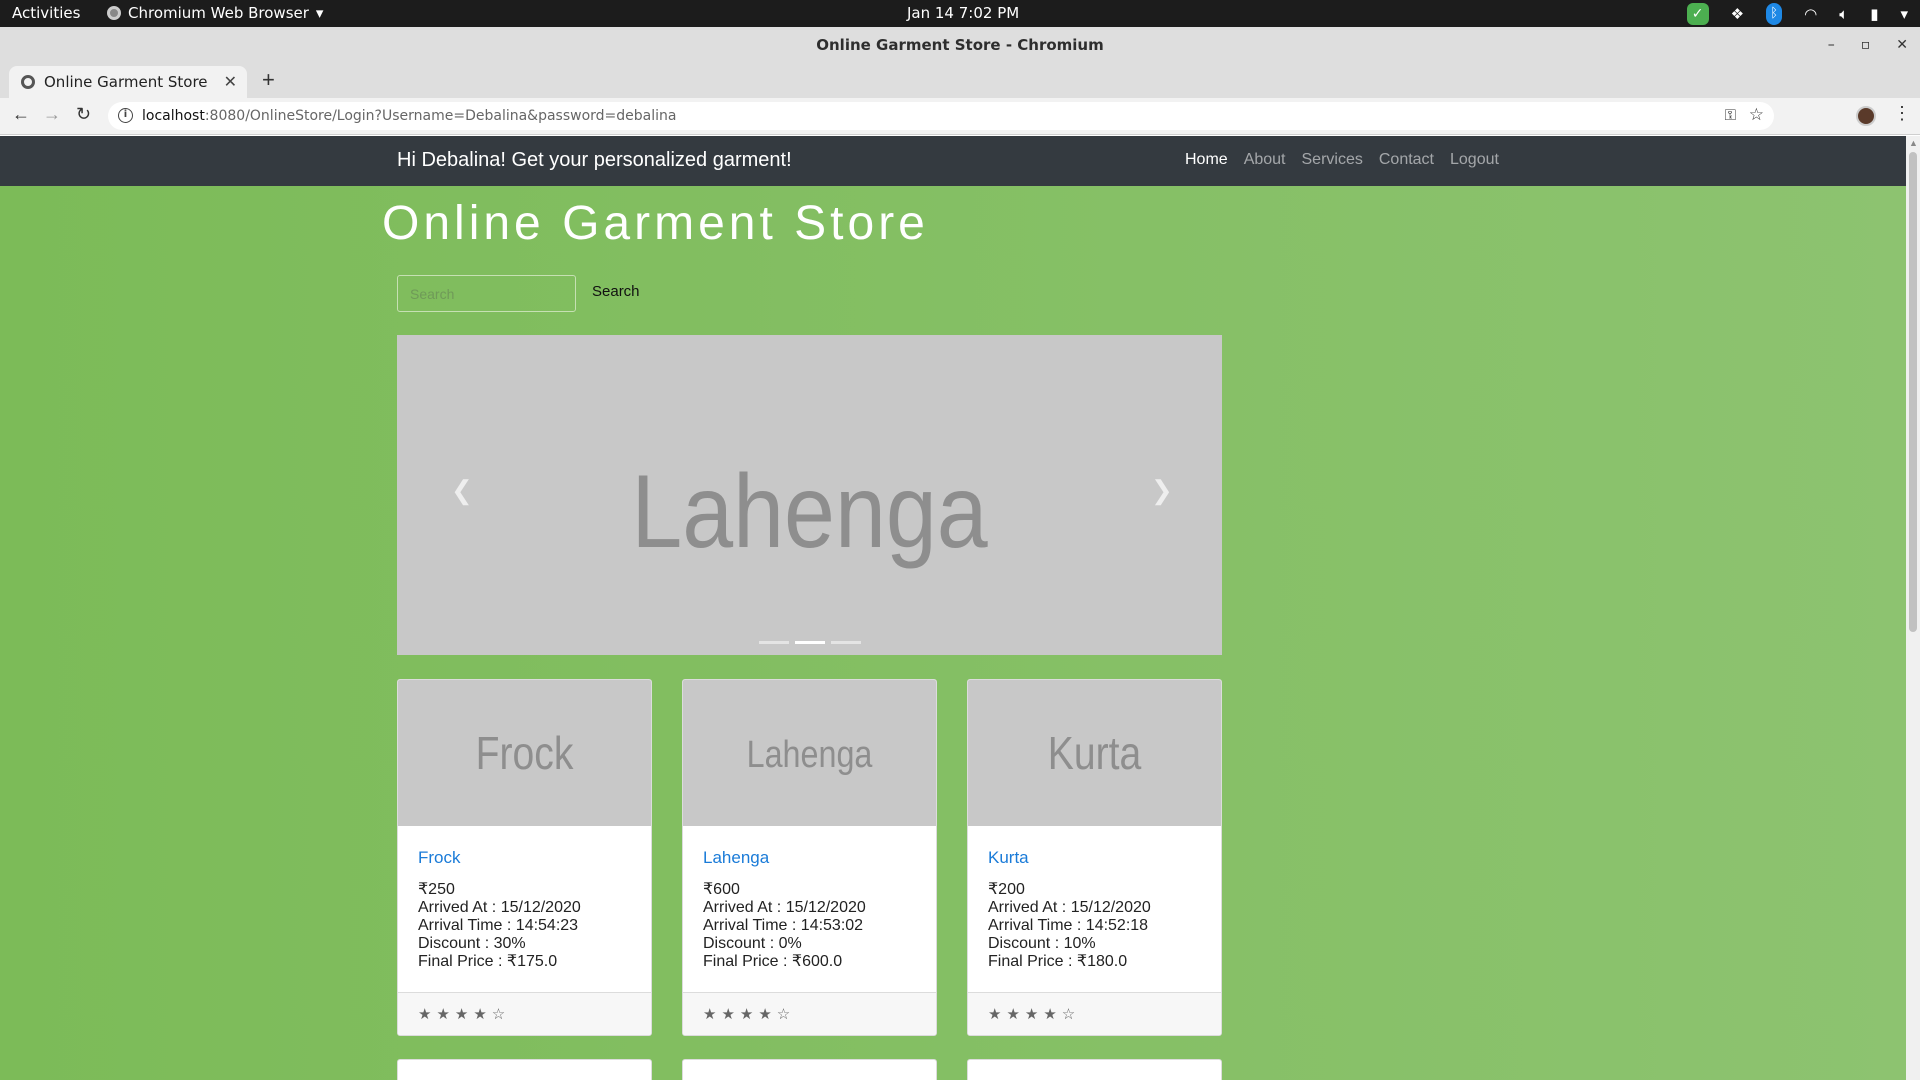 This screenshot has width=1920, height=1080. What do you see at coordinates (1730, 115) in the screenshot?
I see `key-icon: ⚿` at bounding box center [1730, 115].